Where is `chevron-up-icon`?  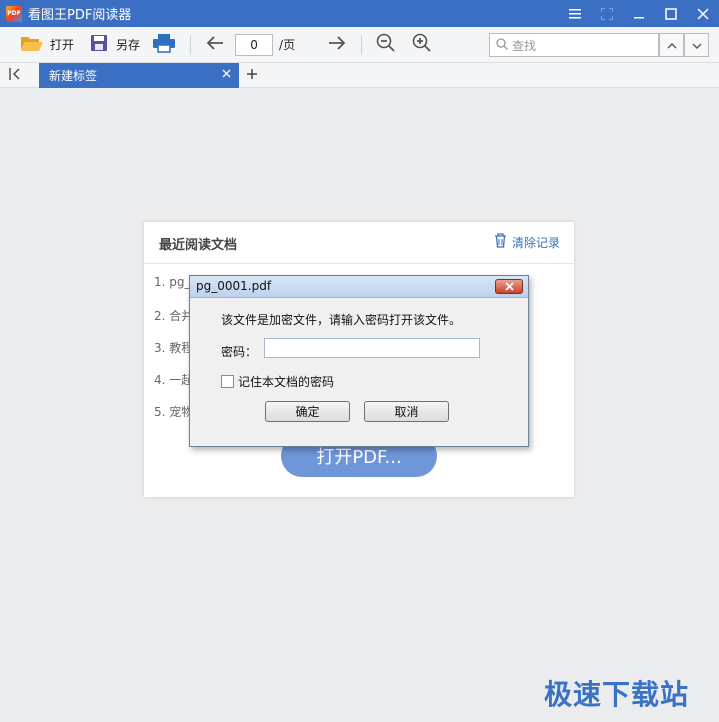
chevron-up-icon is located at coordinates (672, 45).